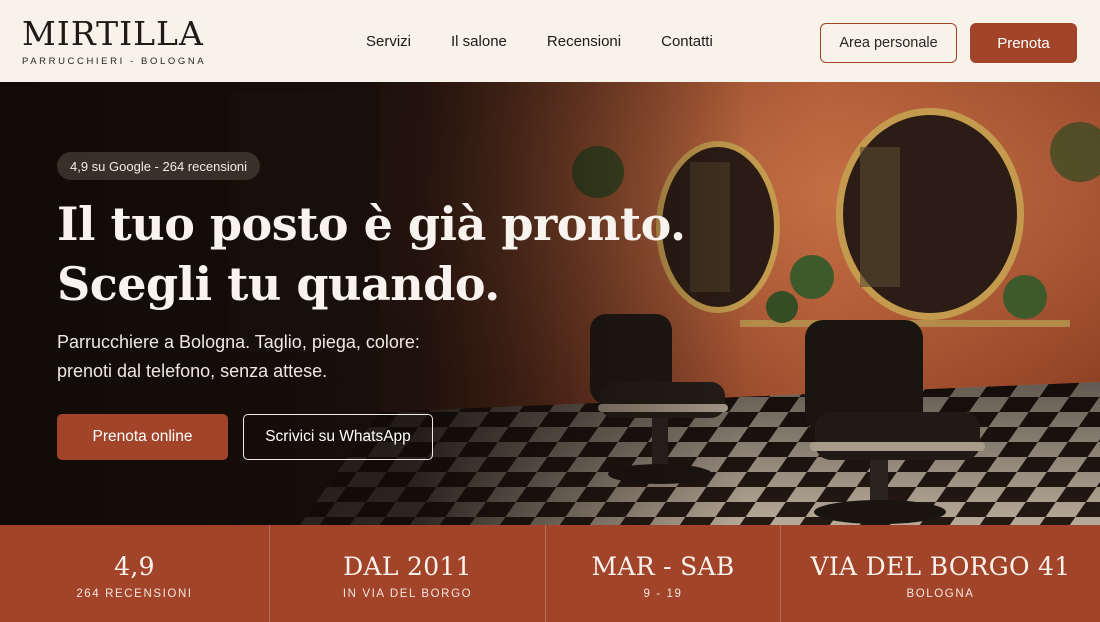  I want to click on stat-label: IN VIA DEL BORGO, so click(407, 594).